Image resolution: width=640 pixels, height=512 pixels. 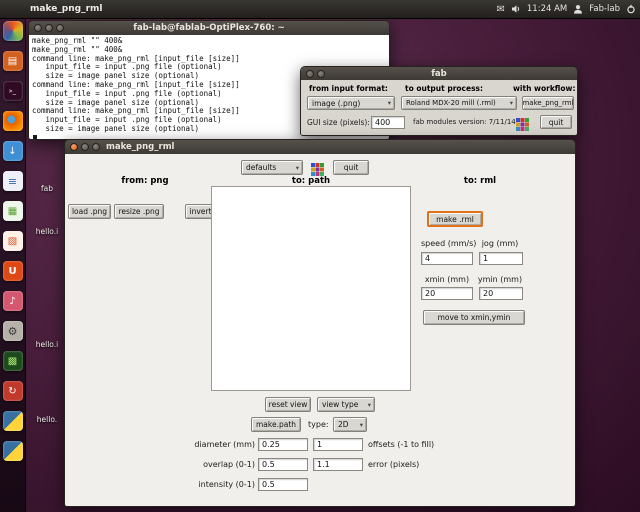 I want to click on workflow-button: make_png_rml, so click(x=548, y=103).